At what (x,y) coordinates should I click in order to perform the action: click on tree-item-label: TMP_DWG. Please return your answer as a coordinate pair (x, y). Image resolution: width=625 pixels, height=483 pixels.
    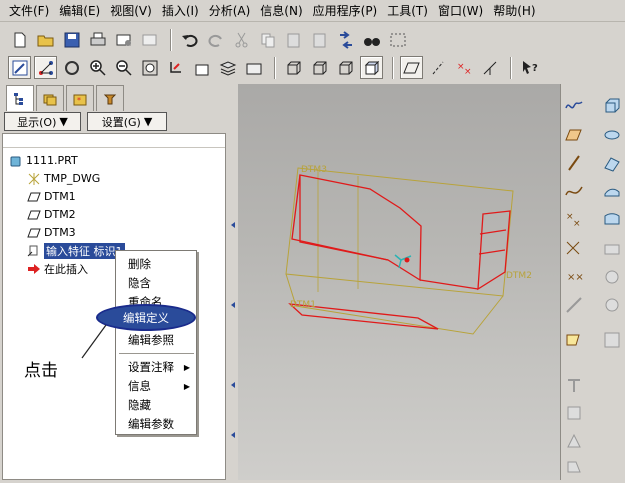
    Looking at the image, I should click on (72, 178).